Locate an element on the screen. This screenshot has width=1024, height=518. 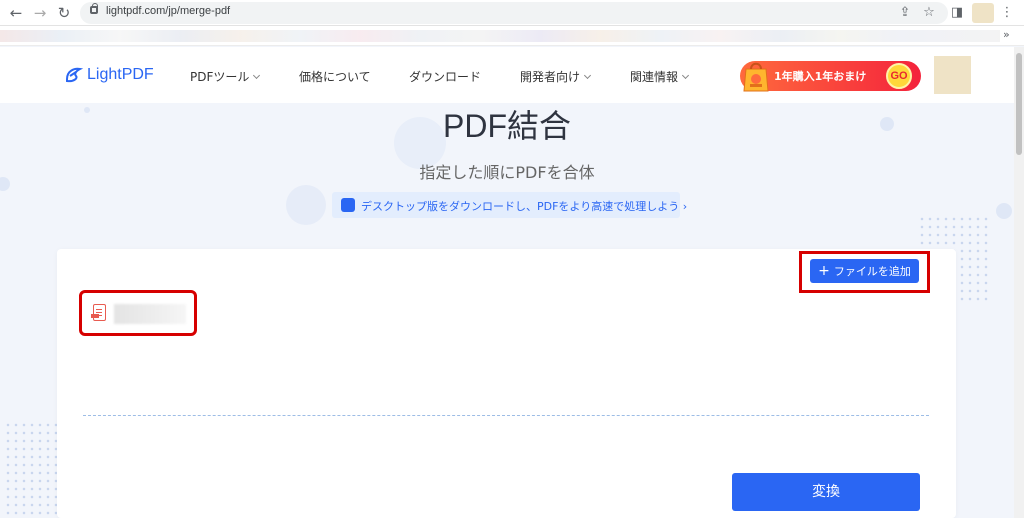
download-banner-text: デスクトップ版をダウンロードし、PDFをより高速で処理しよう › is located at coordinates (524, 206).